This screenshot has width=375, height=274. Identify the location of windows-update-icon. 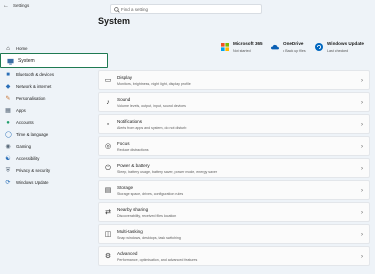
(319, 47).